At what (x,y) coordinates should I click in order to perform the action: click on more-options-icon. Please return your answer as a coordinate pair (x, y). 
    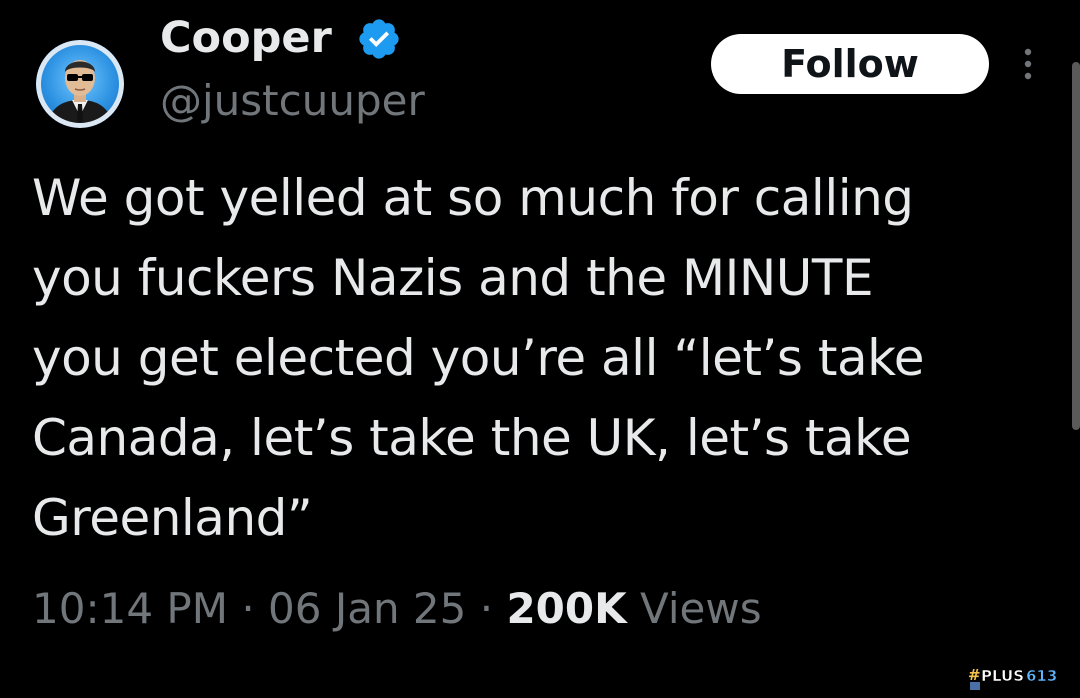
    Looking at the image, I should click on (1028, 66).